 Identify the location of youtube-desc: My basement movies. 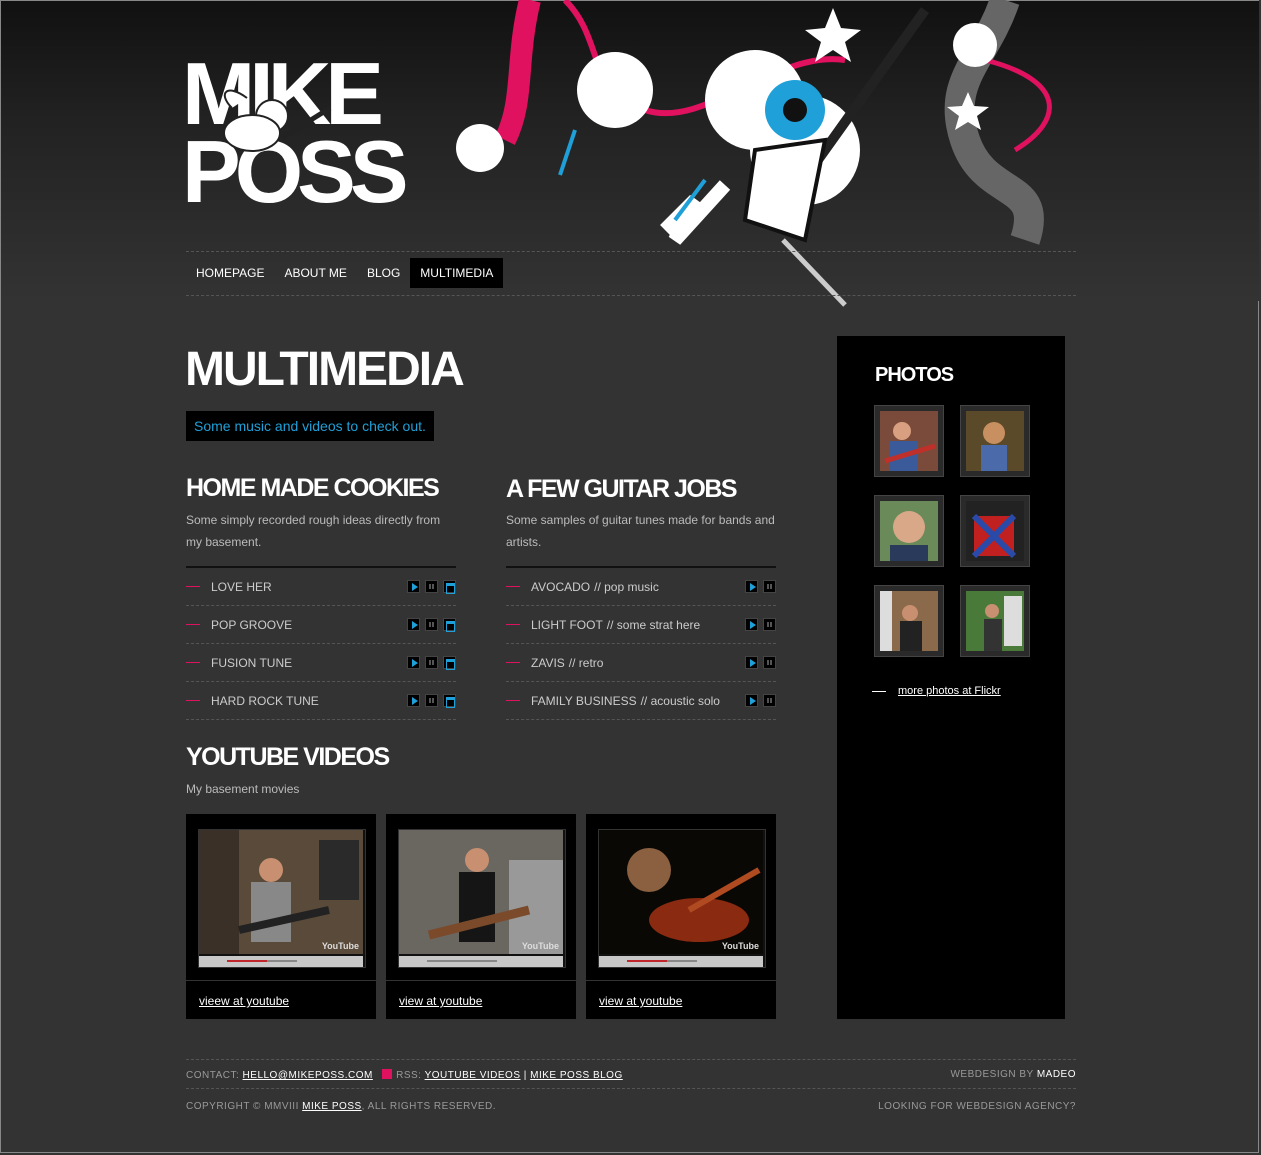
(243, 789).